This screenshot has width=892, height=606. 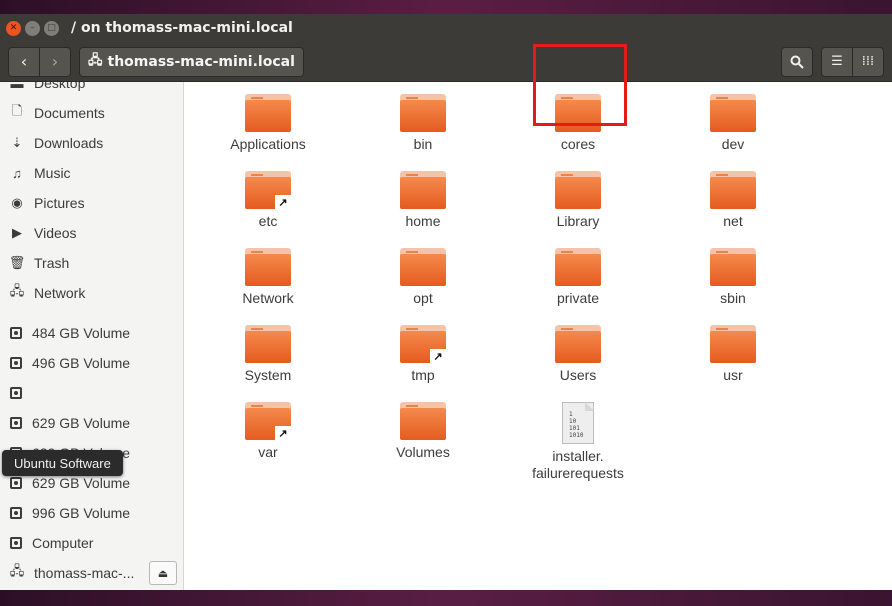 I want to click on folder-item: Applications, so click(x=268, y=123).